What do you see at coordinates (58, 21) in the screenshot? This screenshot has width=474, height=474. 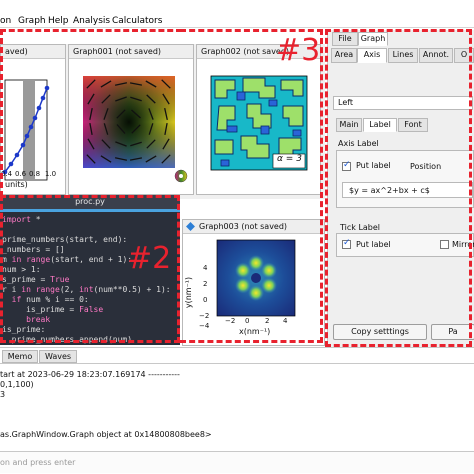 I see `menu-item-help: Help` at bounding box center [58, 21].